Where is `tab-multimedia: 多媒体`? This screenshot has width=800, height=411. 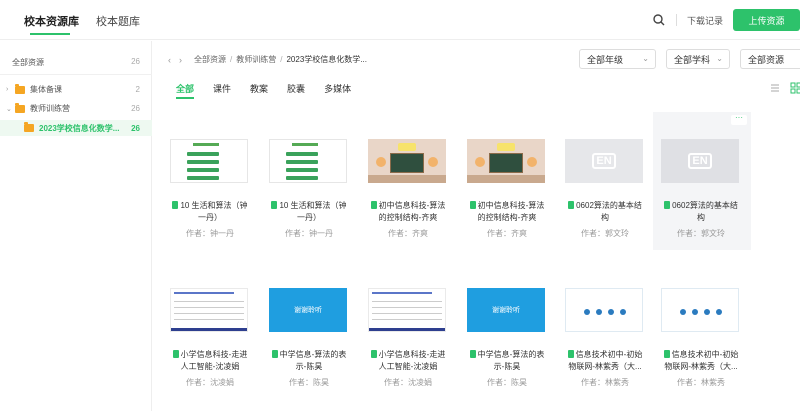
tab-multimedia: 多媒体 is located at coordinates (337, 88).